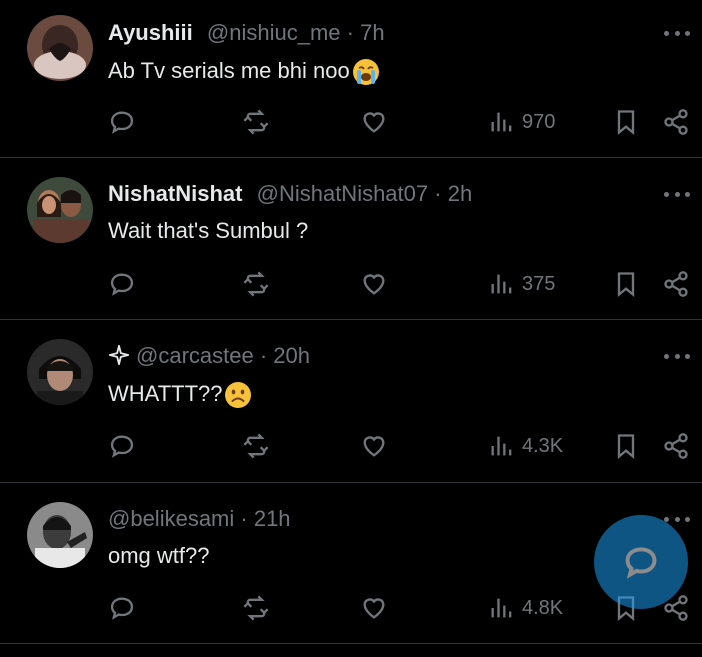  What do you see at coordinates (150, 32) in the screenshot?
I see `display-name: Ayushiii` at bounding box center [150, 32].